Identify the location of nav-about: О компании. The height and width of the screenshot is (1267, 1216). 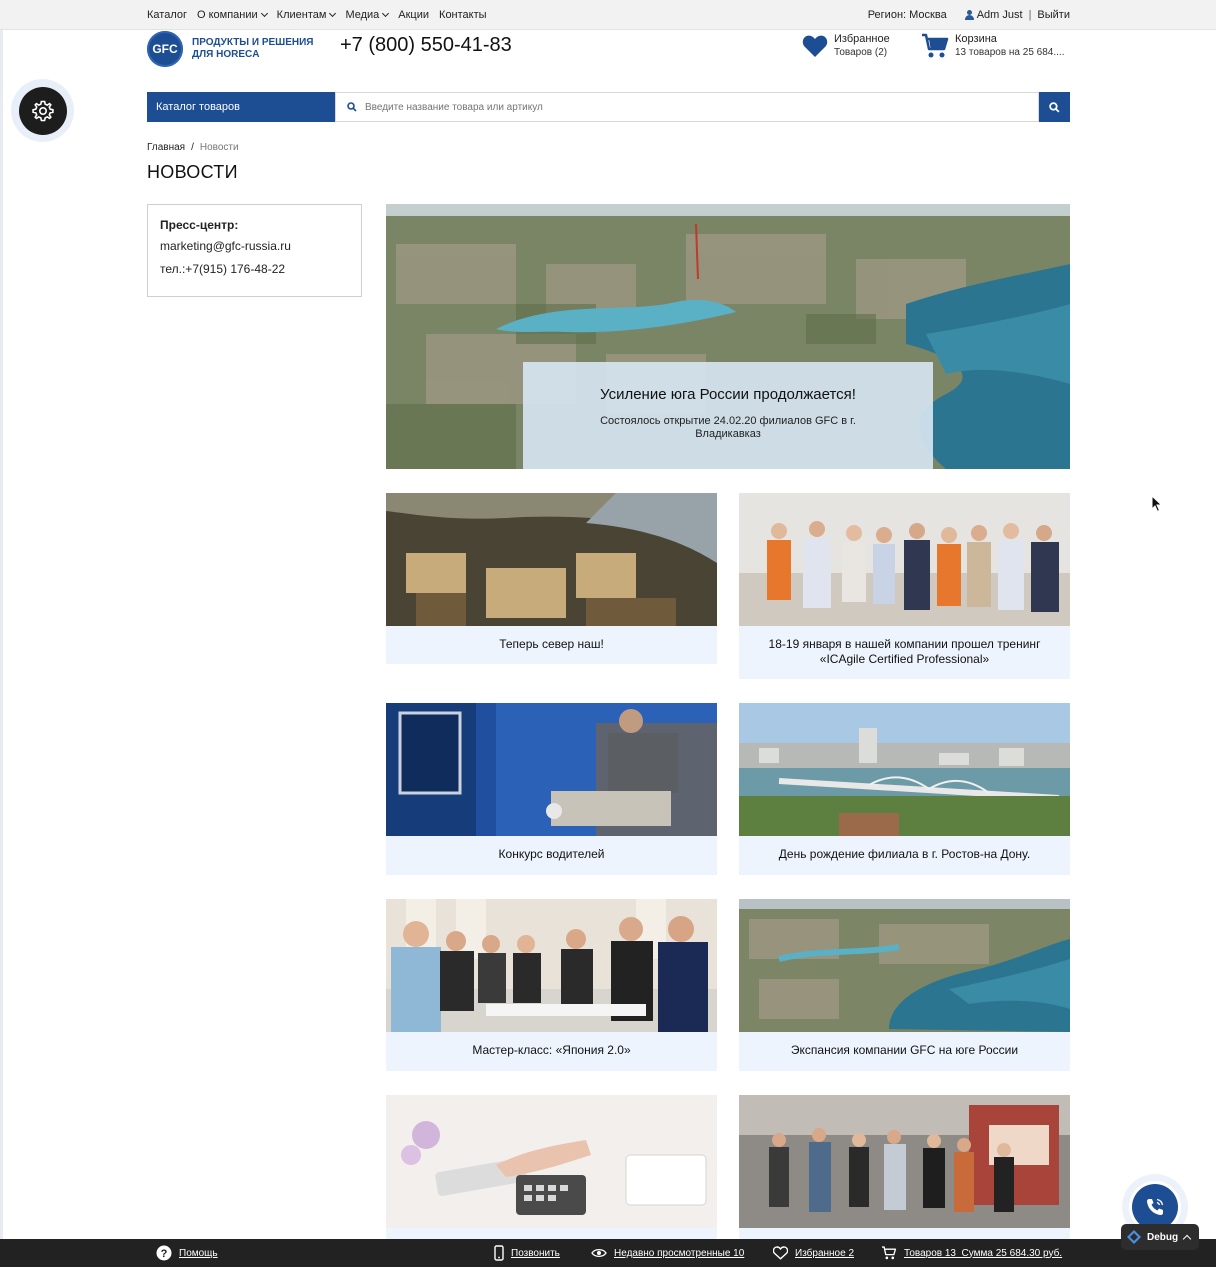
(232, 15).